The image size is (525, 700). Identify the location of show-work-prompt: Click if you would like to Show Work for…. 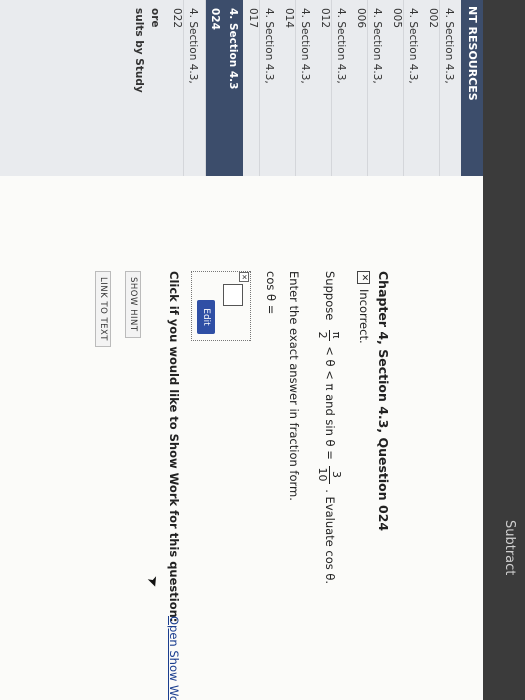
(174, 447).